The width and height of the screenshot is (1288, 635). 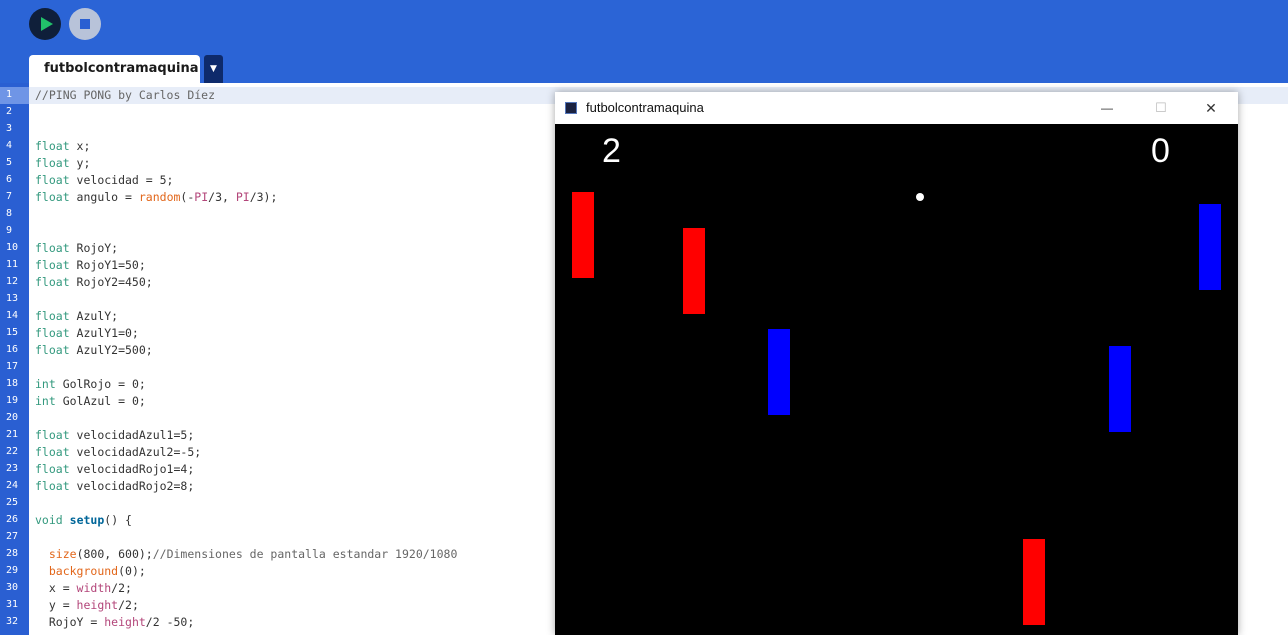 What do you see at coordinates (12, 604) in the screenshot?
I see `line-number: 31` at bounding box center [12, 604].